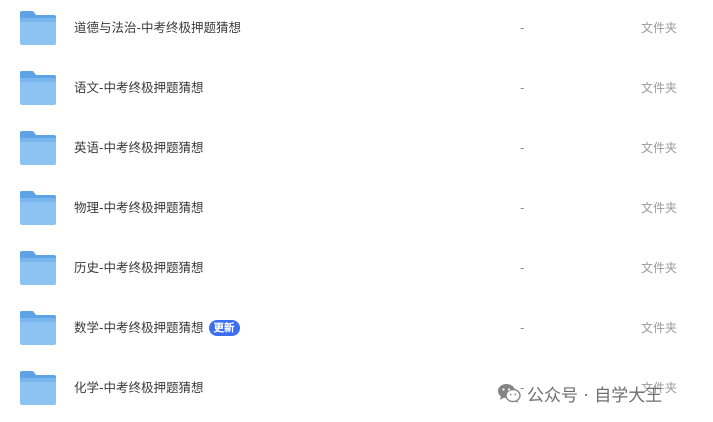  Describe the element at coordinates (356, 270) in the screenshot. I see `file-row-lishi: 历史-中考终极押题猜想 - 文件夹` at that location.